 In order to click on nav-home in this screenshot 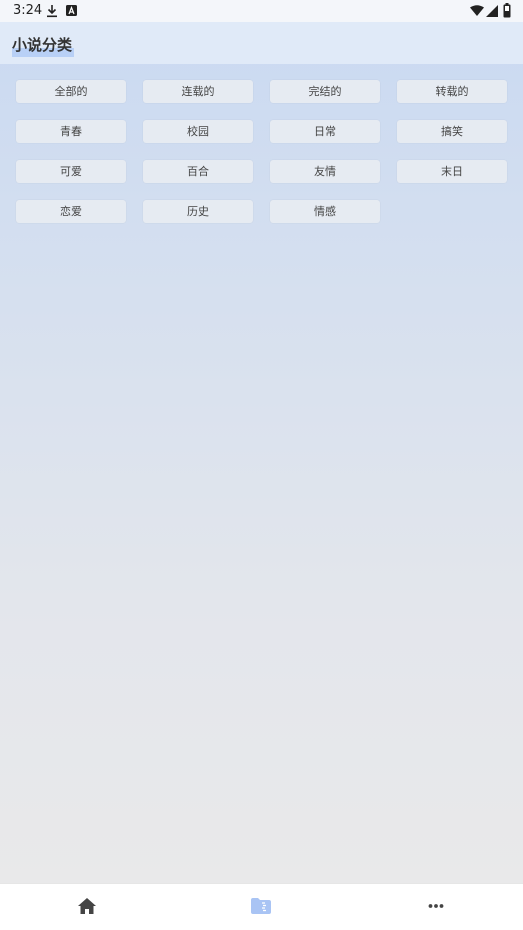, I will do `click(87, 907)`.